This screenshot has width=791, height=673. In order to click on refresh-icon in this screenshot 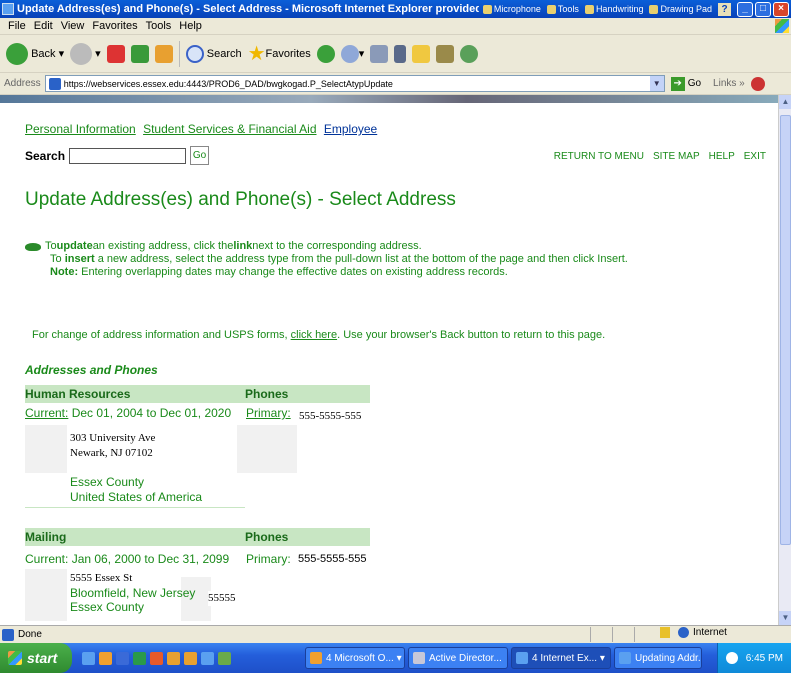, I will do `click(139, 53)`.